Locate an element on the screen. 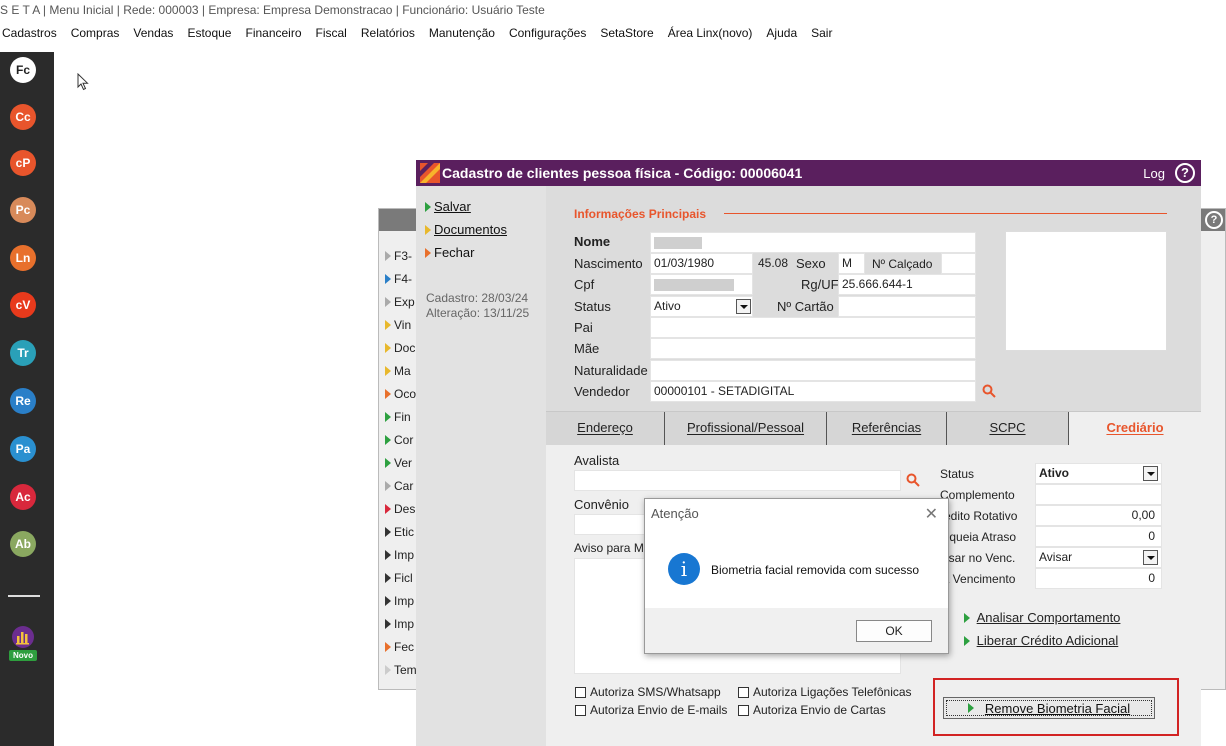 This screenshot has height=746, width=1226. sms-checkbox: Autoriza SMS/Whatsapp is located at coordinates (648, 692).